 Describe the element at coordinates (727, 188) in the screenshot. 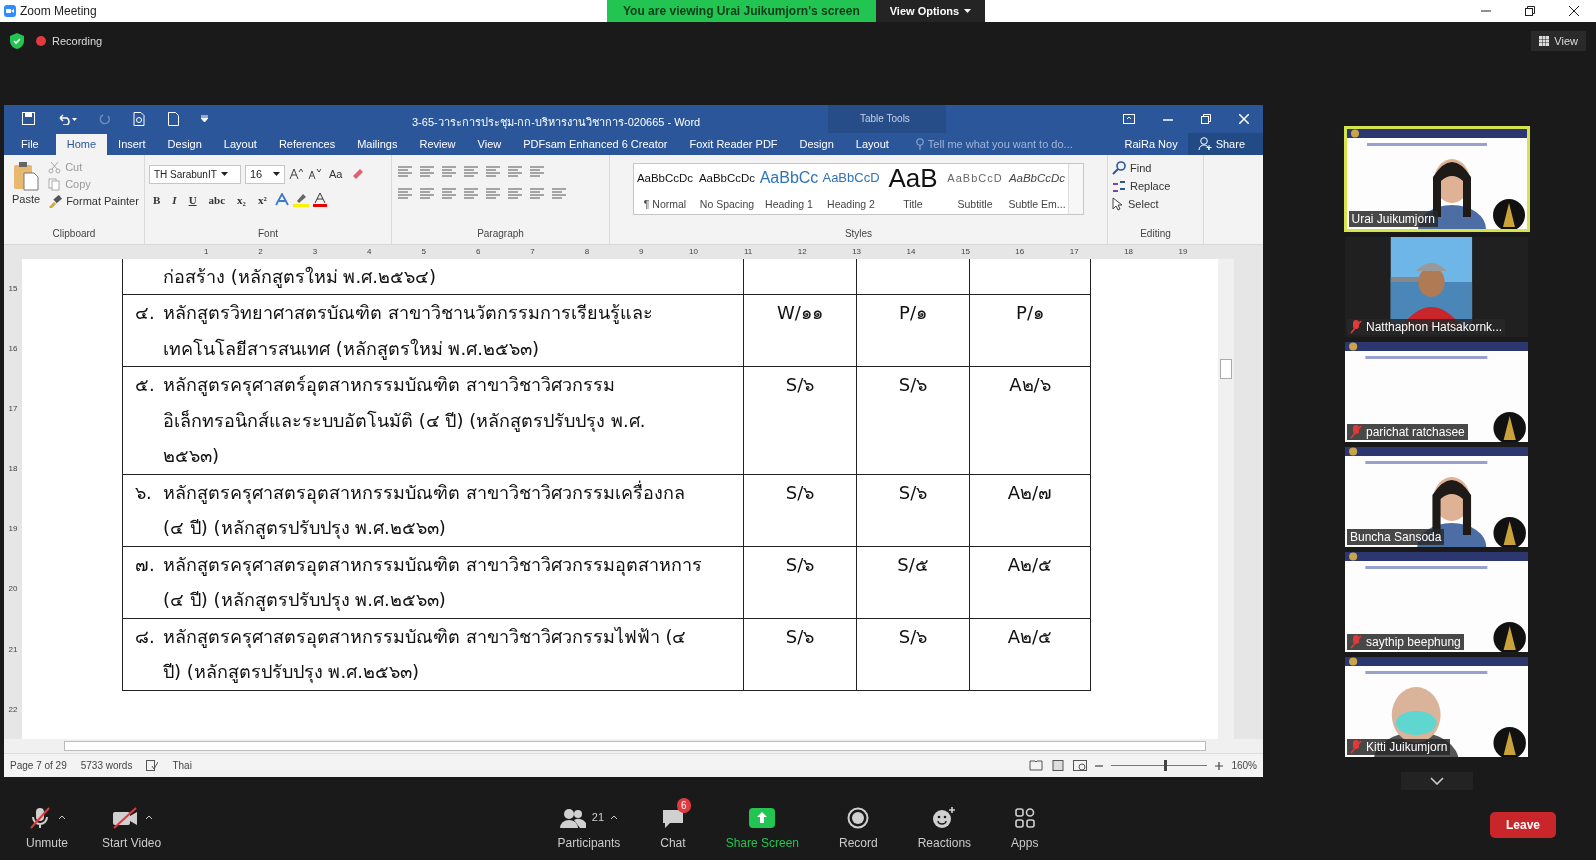

I see `style-preset: AaBbCcDc No Spacing` at that location.